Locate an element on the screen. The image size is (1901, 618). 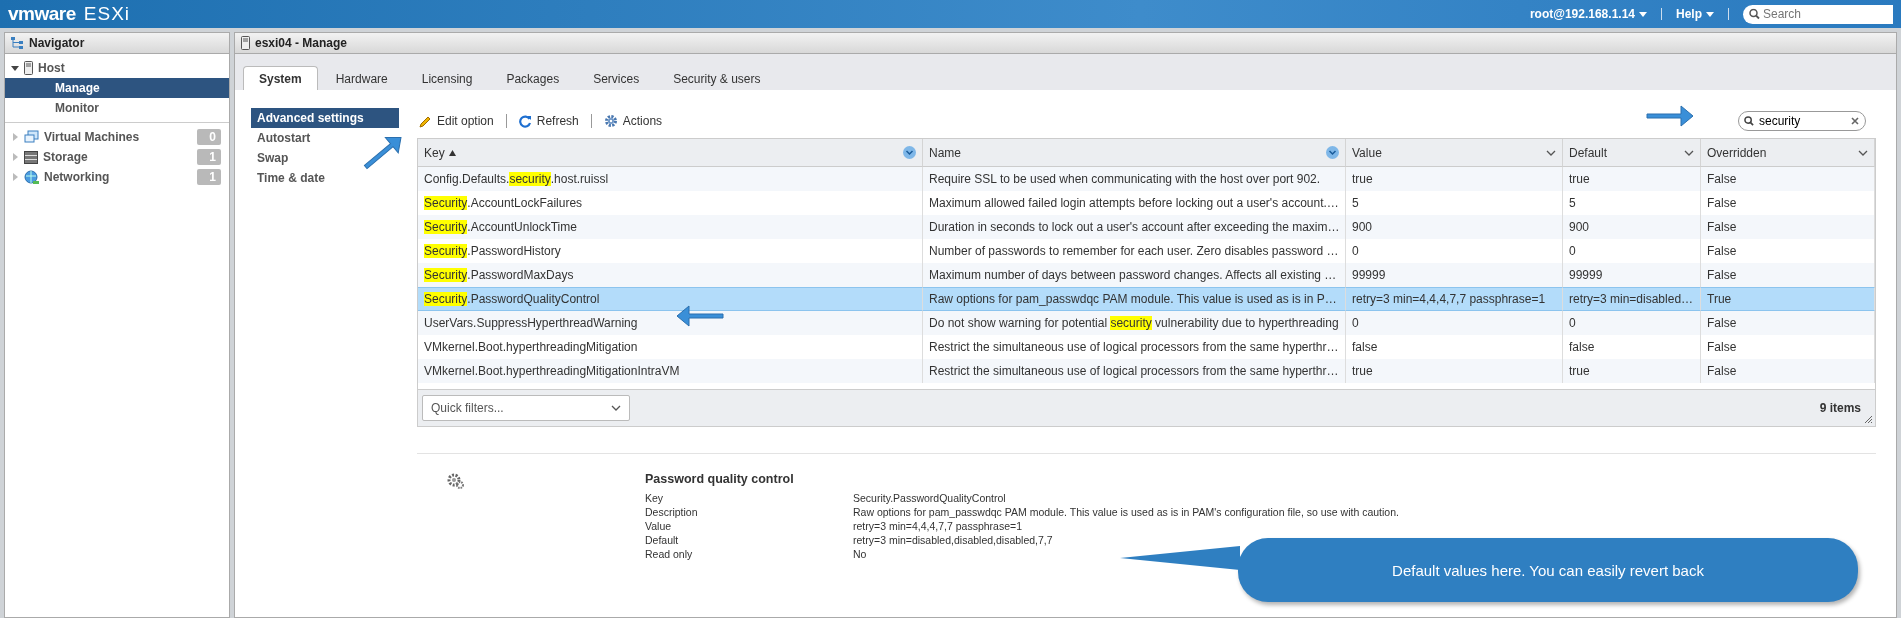
count-badge: 0 is located at coordinates (209, 137).